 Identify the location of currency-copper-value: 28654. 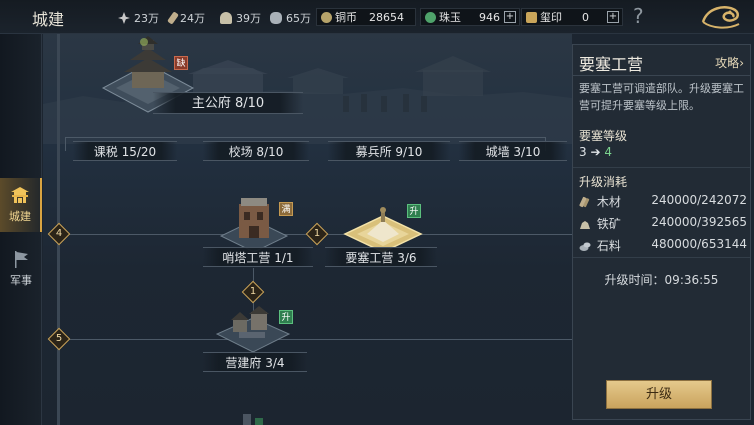
(386, 17).